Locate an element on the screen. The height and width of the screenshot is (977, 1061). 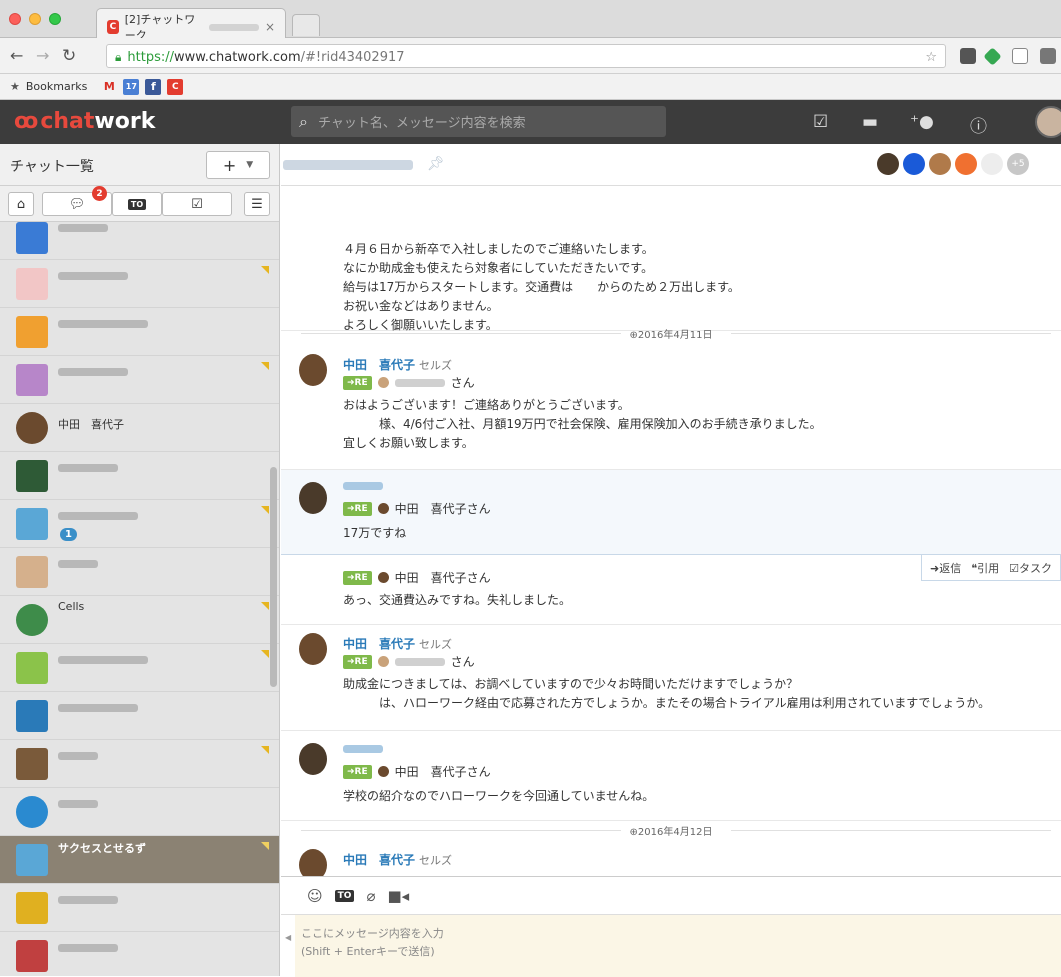
add-contact-icon: ⁺● is located at coordinates (922, 122).